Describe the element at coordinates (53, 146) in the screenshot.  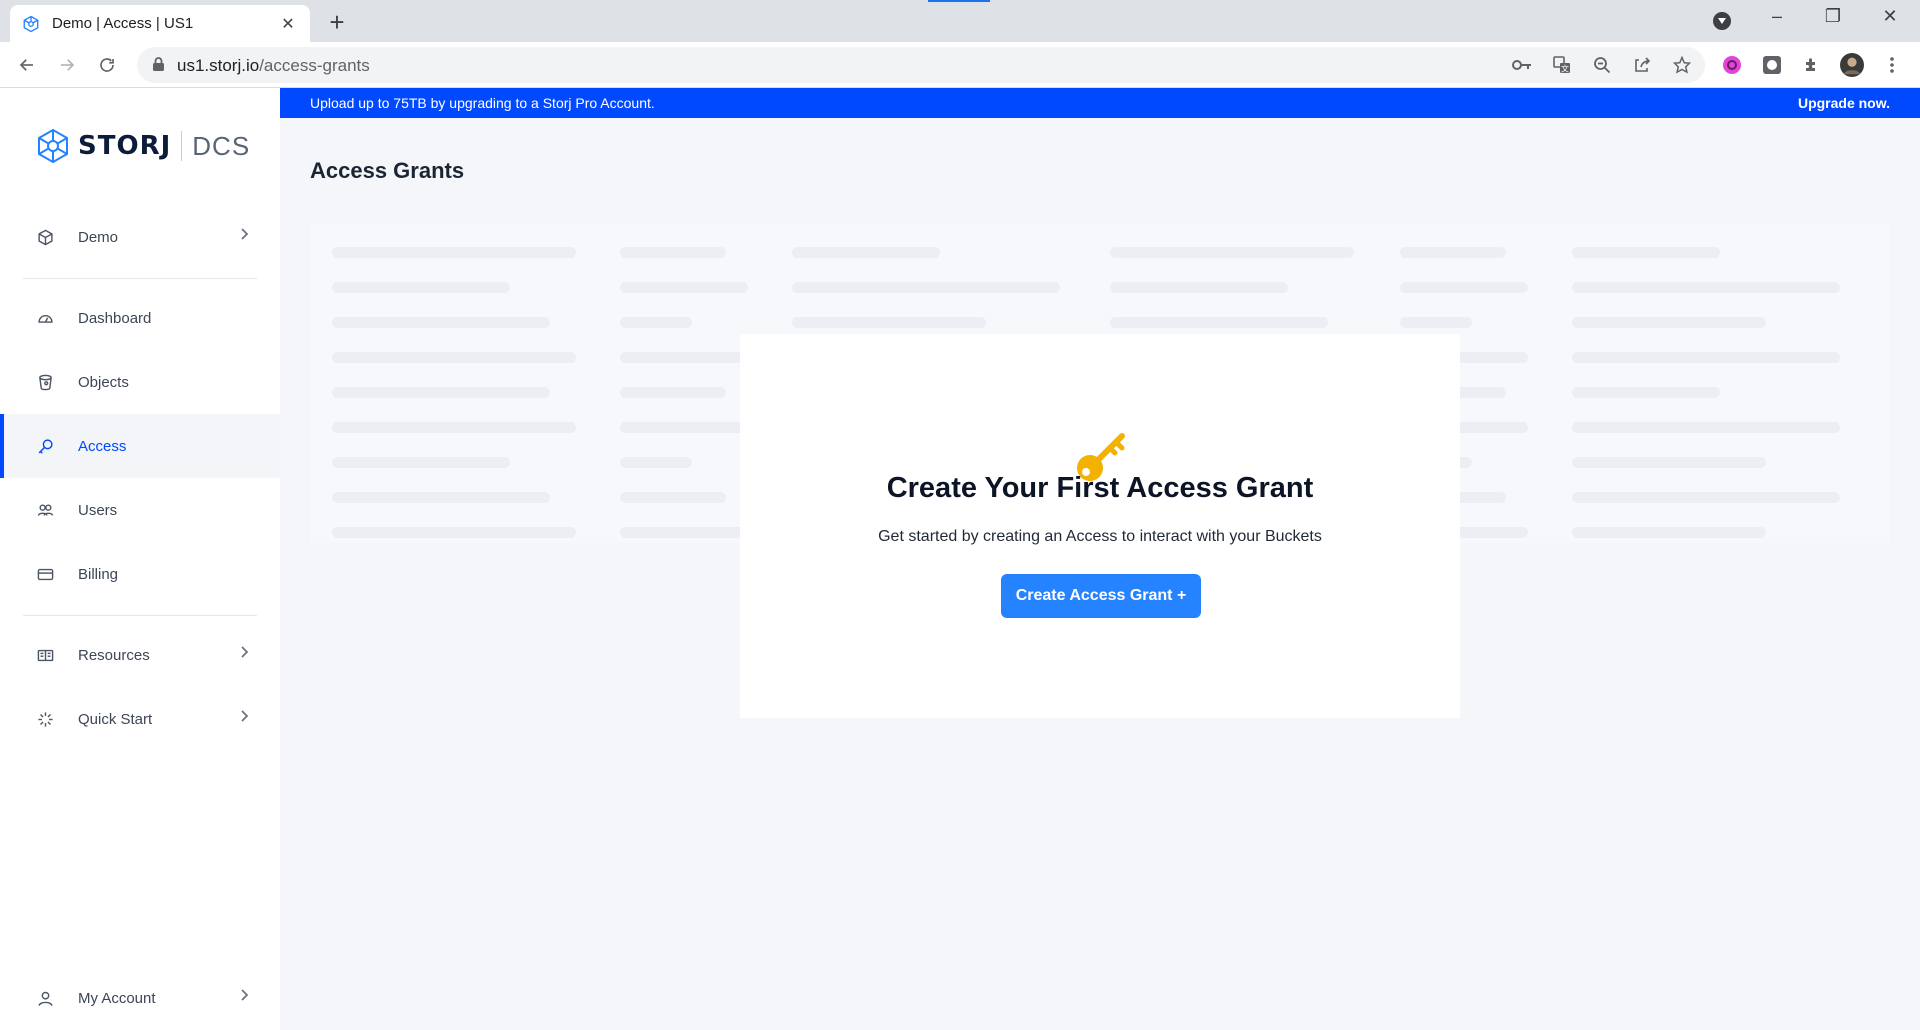
I see `storj-logo-icon` at that location.